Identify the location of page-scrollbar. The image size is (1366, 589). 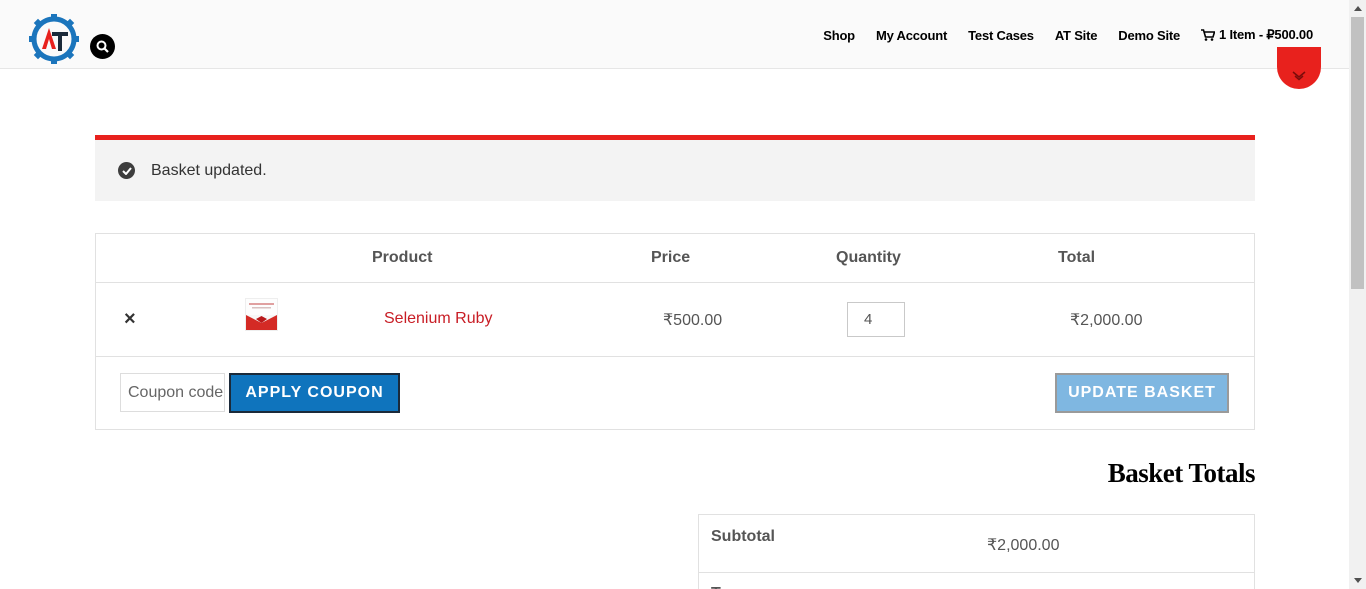
(1357, 294).